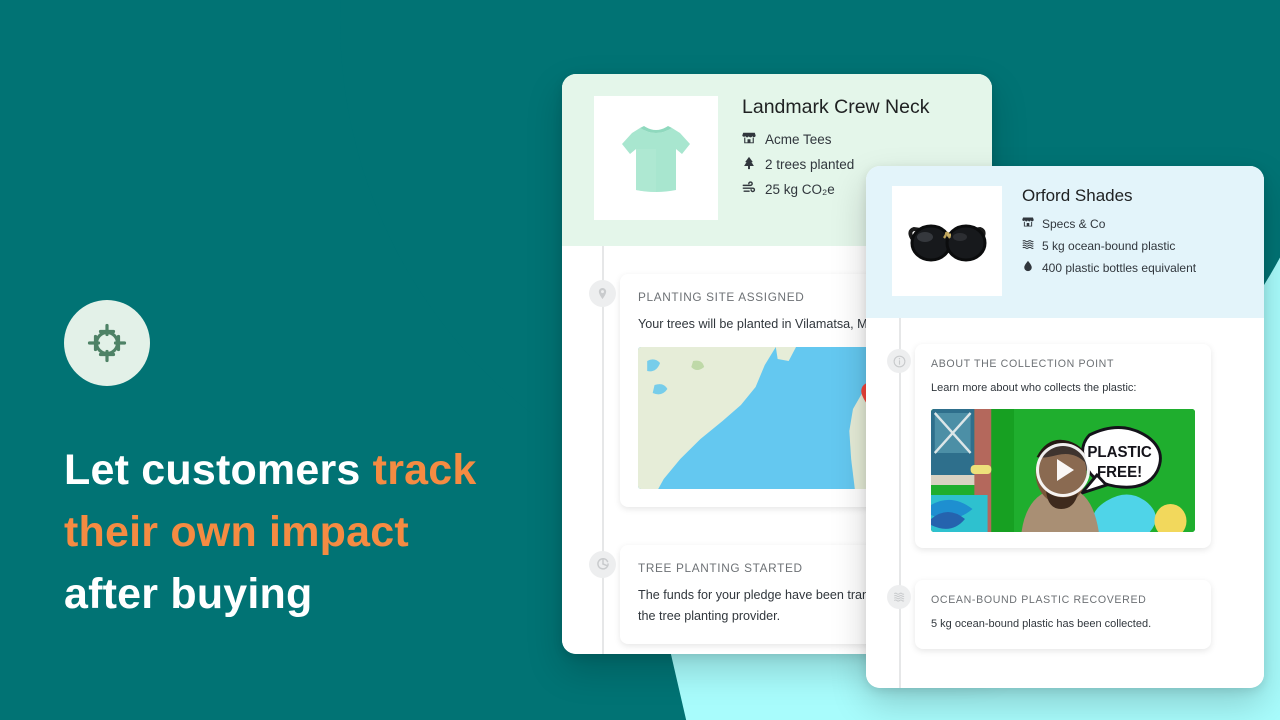 Image resolution: width=1280 pixels, height=720 pixels. I want to click on target-crosshair-icon, so click(107, 343).